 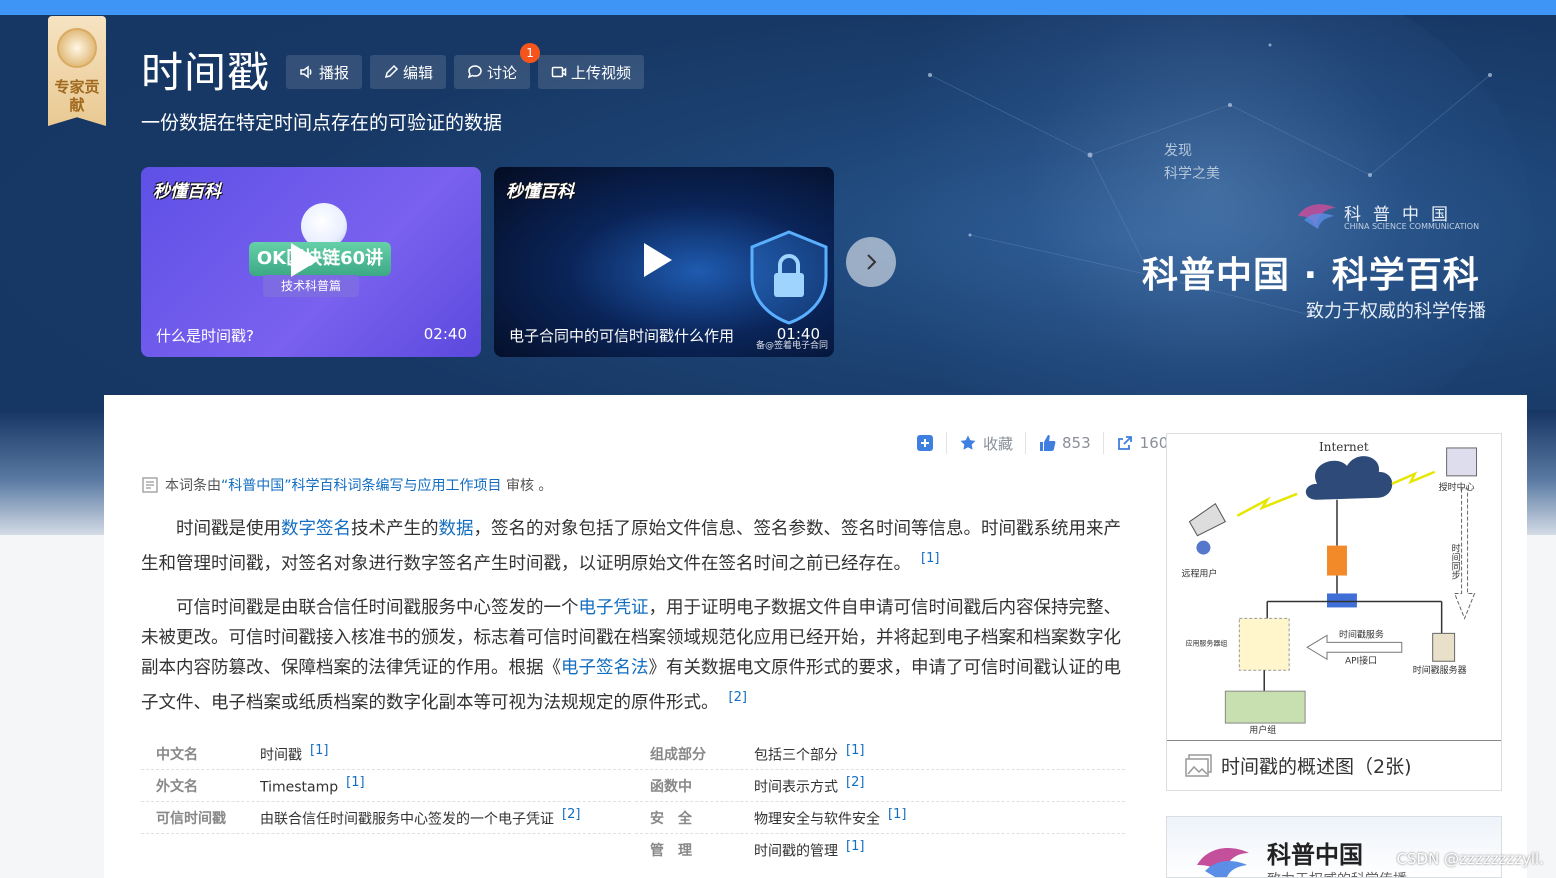 I want to click on diagram-label-ts-server: 时间戳服务器, so click(x=1440, y=670).